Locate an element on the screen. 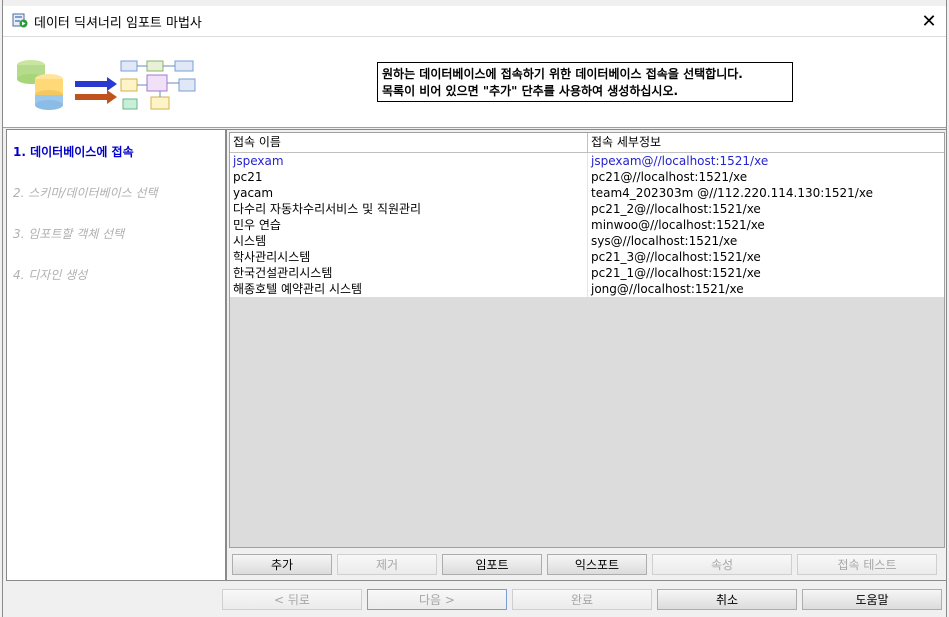  table-row: jspexam jspexam@//localhost:1521/xe is located at coordinates (587, 161).